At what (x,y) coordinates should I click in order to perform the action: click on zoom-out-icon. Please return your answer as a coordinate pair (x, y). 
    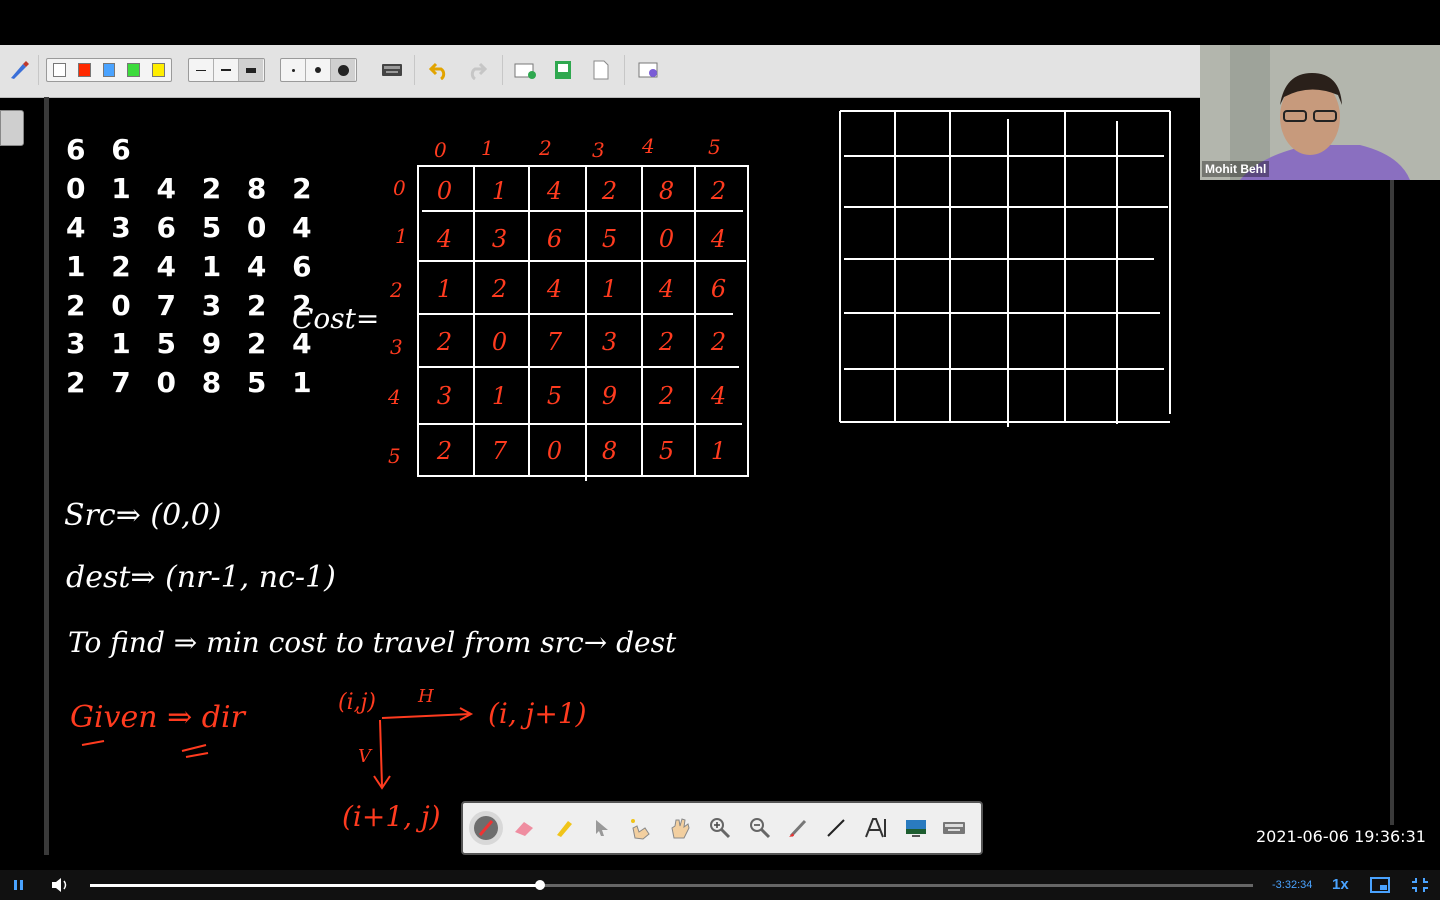
    Looking at the image, I should click on (760, 828).